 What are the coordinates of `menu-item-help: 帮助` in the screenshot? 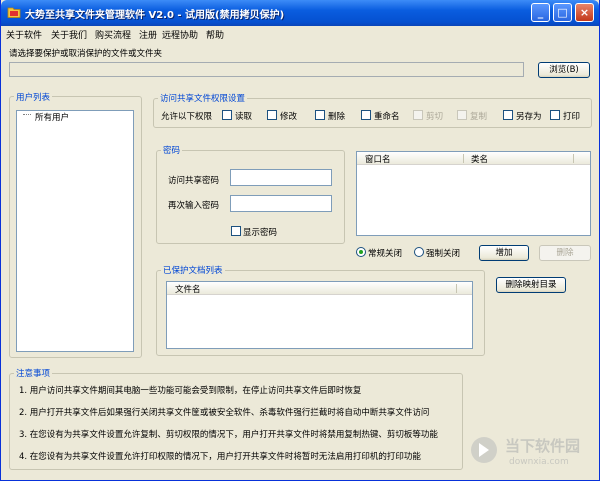 It's located at (215, 34).